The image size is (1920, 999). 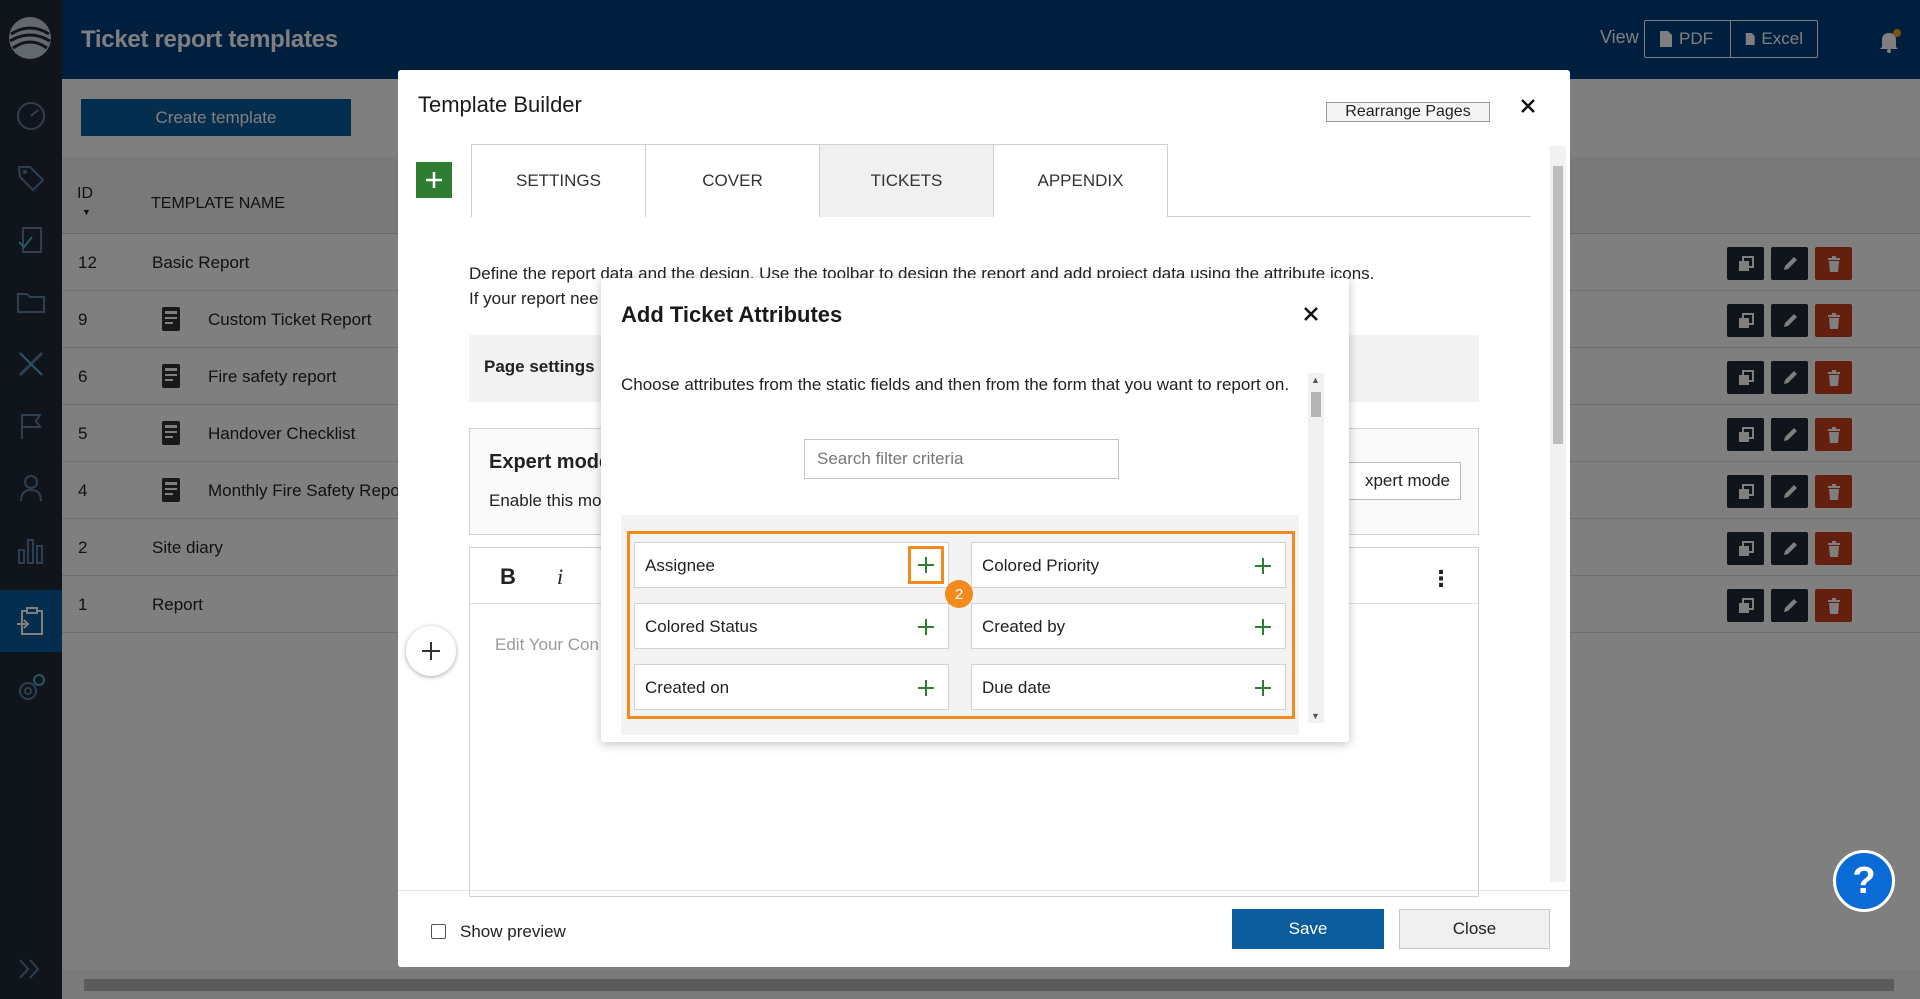 What do you see at coordinates (701, 626) in the screenshot?
I see `attribute-label: Colored Status` at bounding box center [701, 626].